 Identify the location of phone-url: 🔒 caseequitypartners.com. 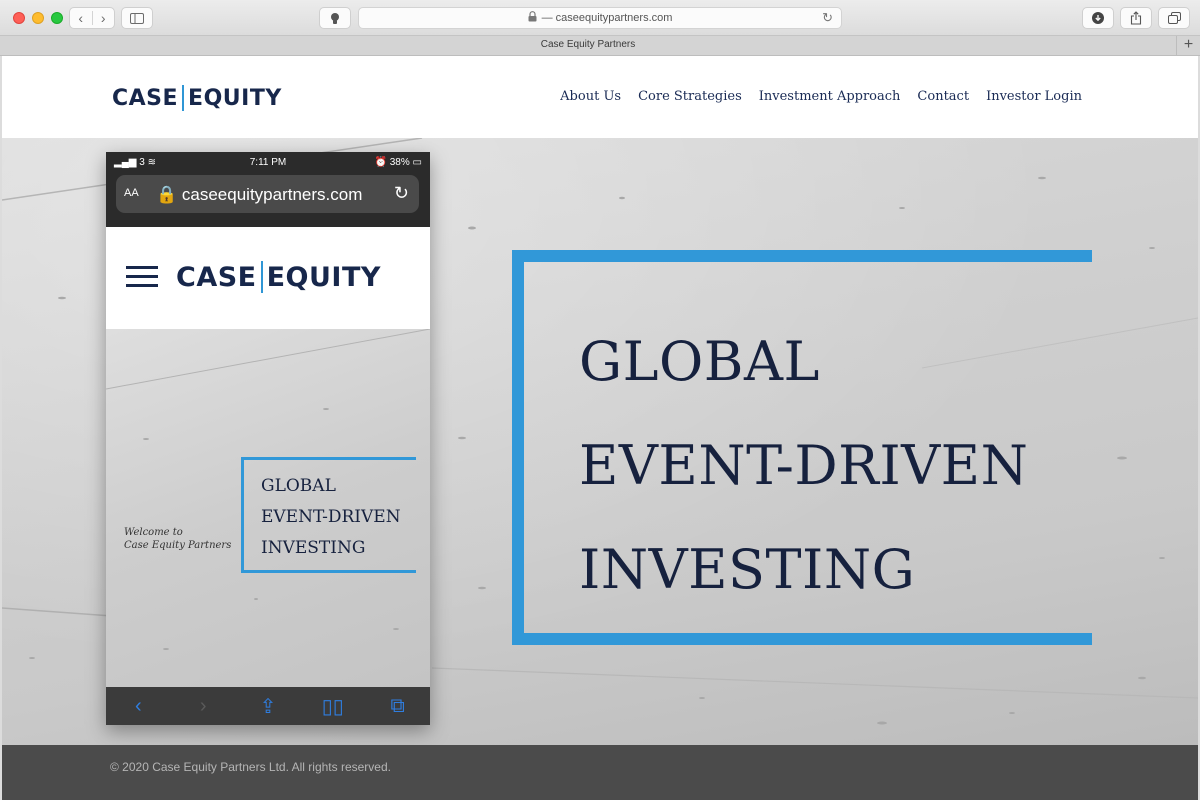
(259, 194).